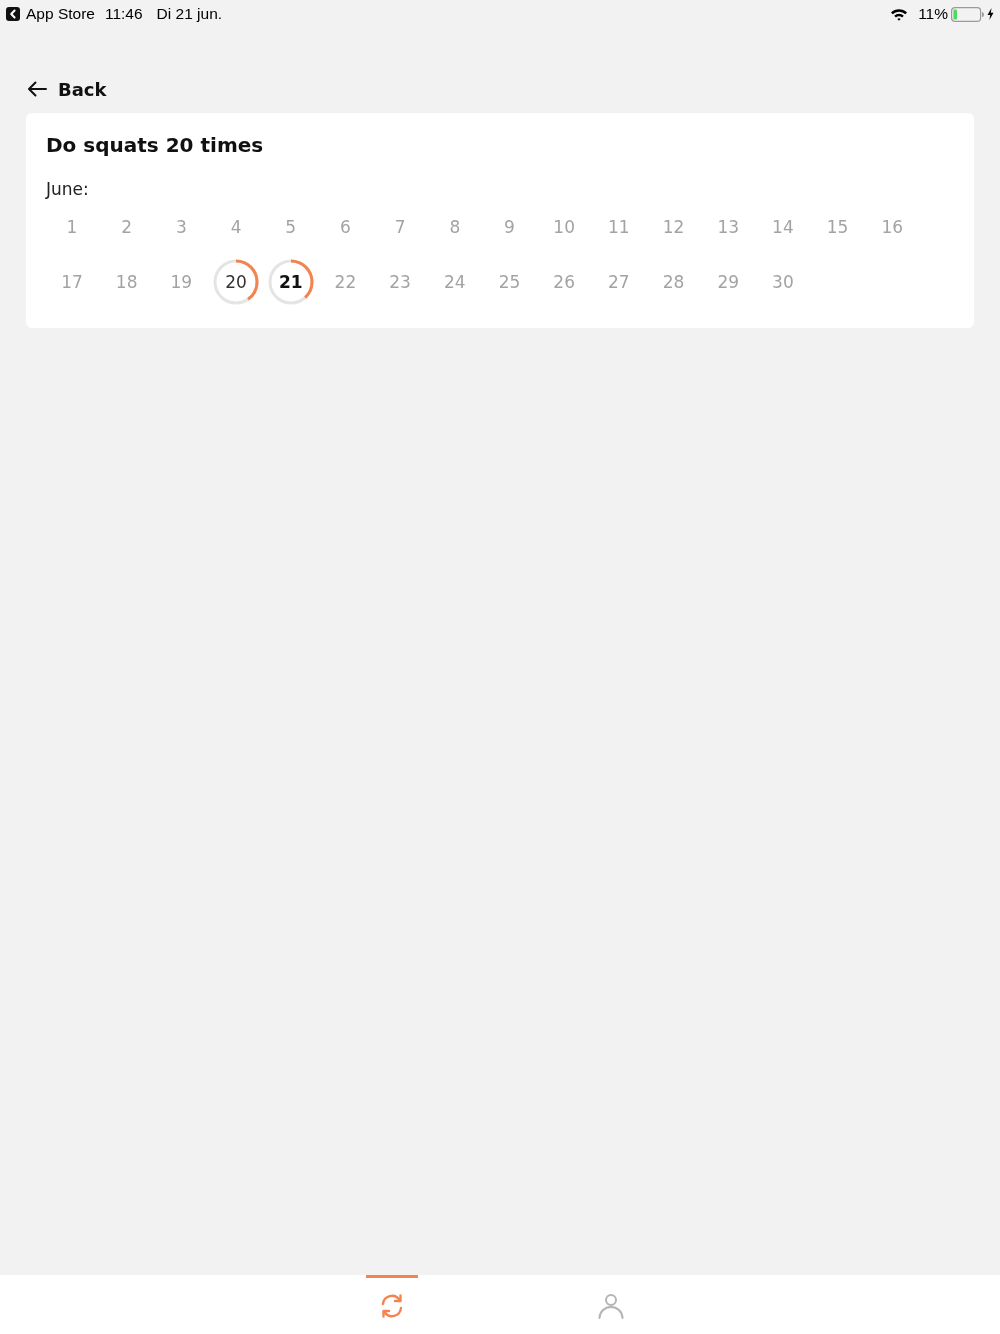  I want to click on day-number: 5, so click(291, 226).